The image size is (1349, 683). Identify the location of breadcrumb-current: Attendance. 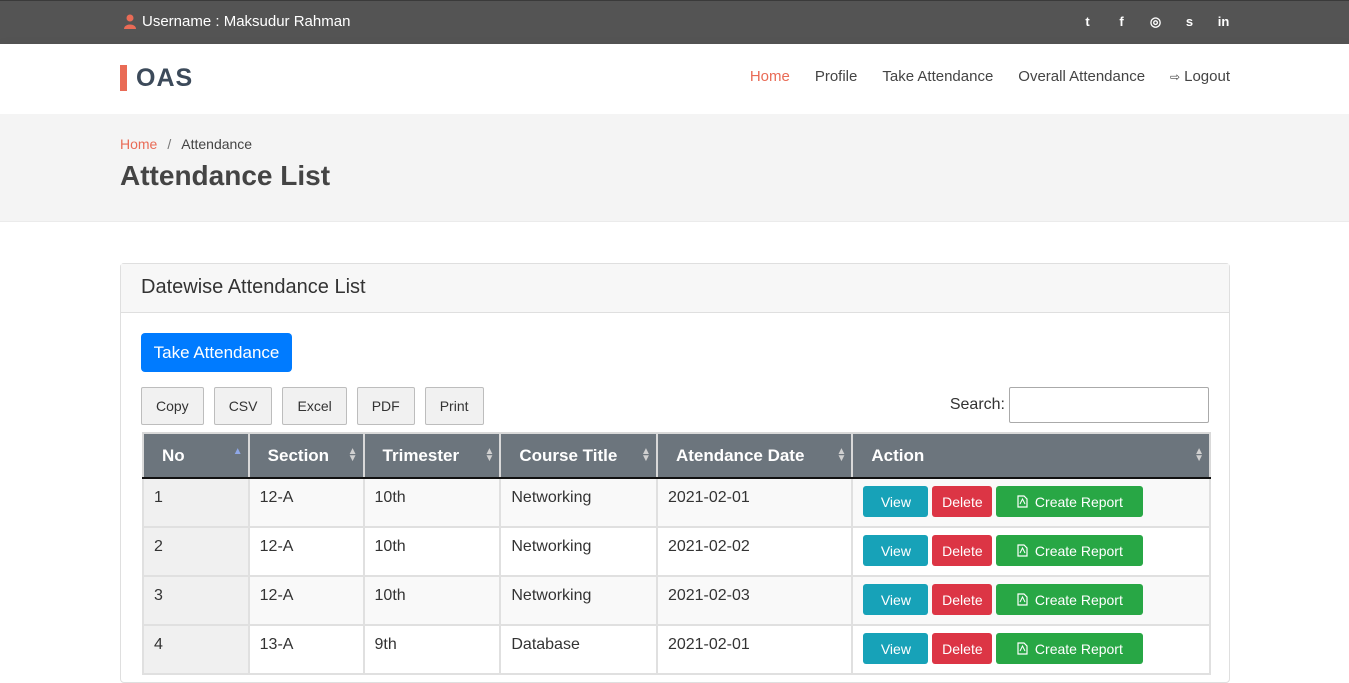
(217, 144).